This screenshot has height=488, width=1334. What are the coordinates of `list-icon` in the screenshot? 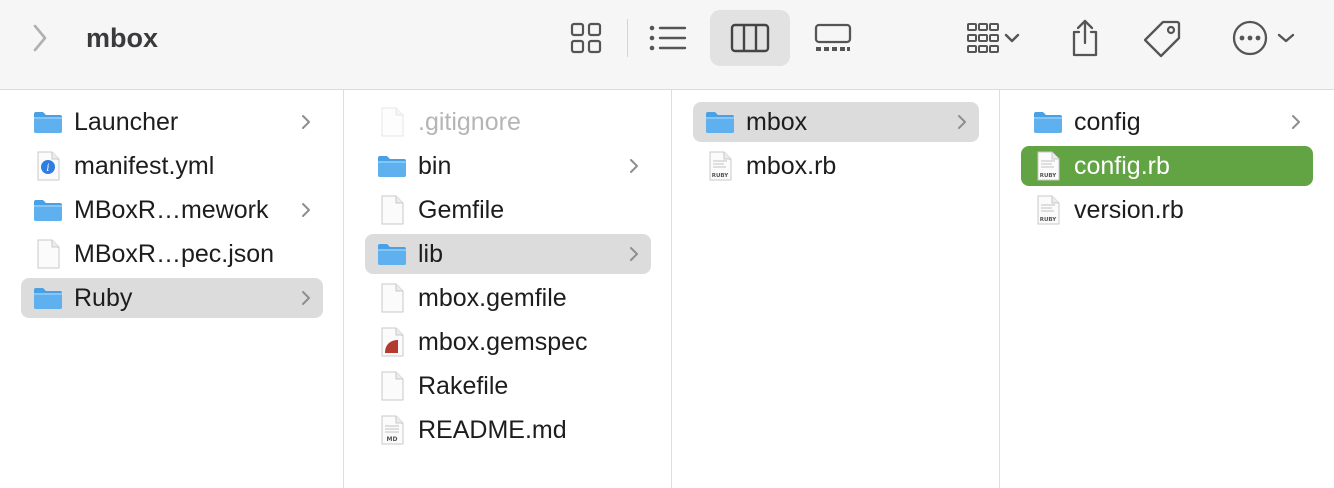 It's located at (668, 38).